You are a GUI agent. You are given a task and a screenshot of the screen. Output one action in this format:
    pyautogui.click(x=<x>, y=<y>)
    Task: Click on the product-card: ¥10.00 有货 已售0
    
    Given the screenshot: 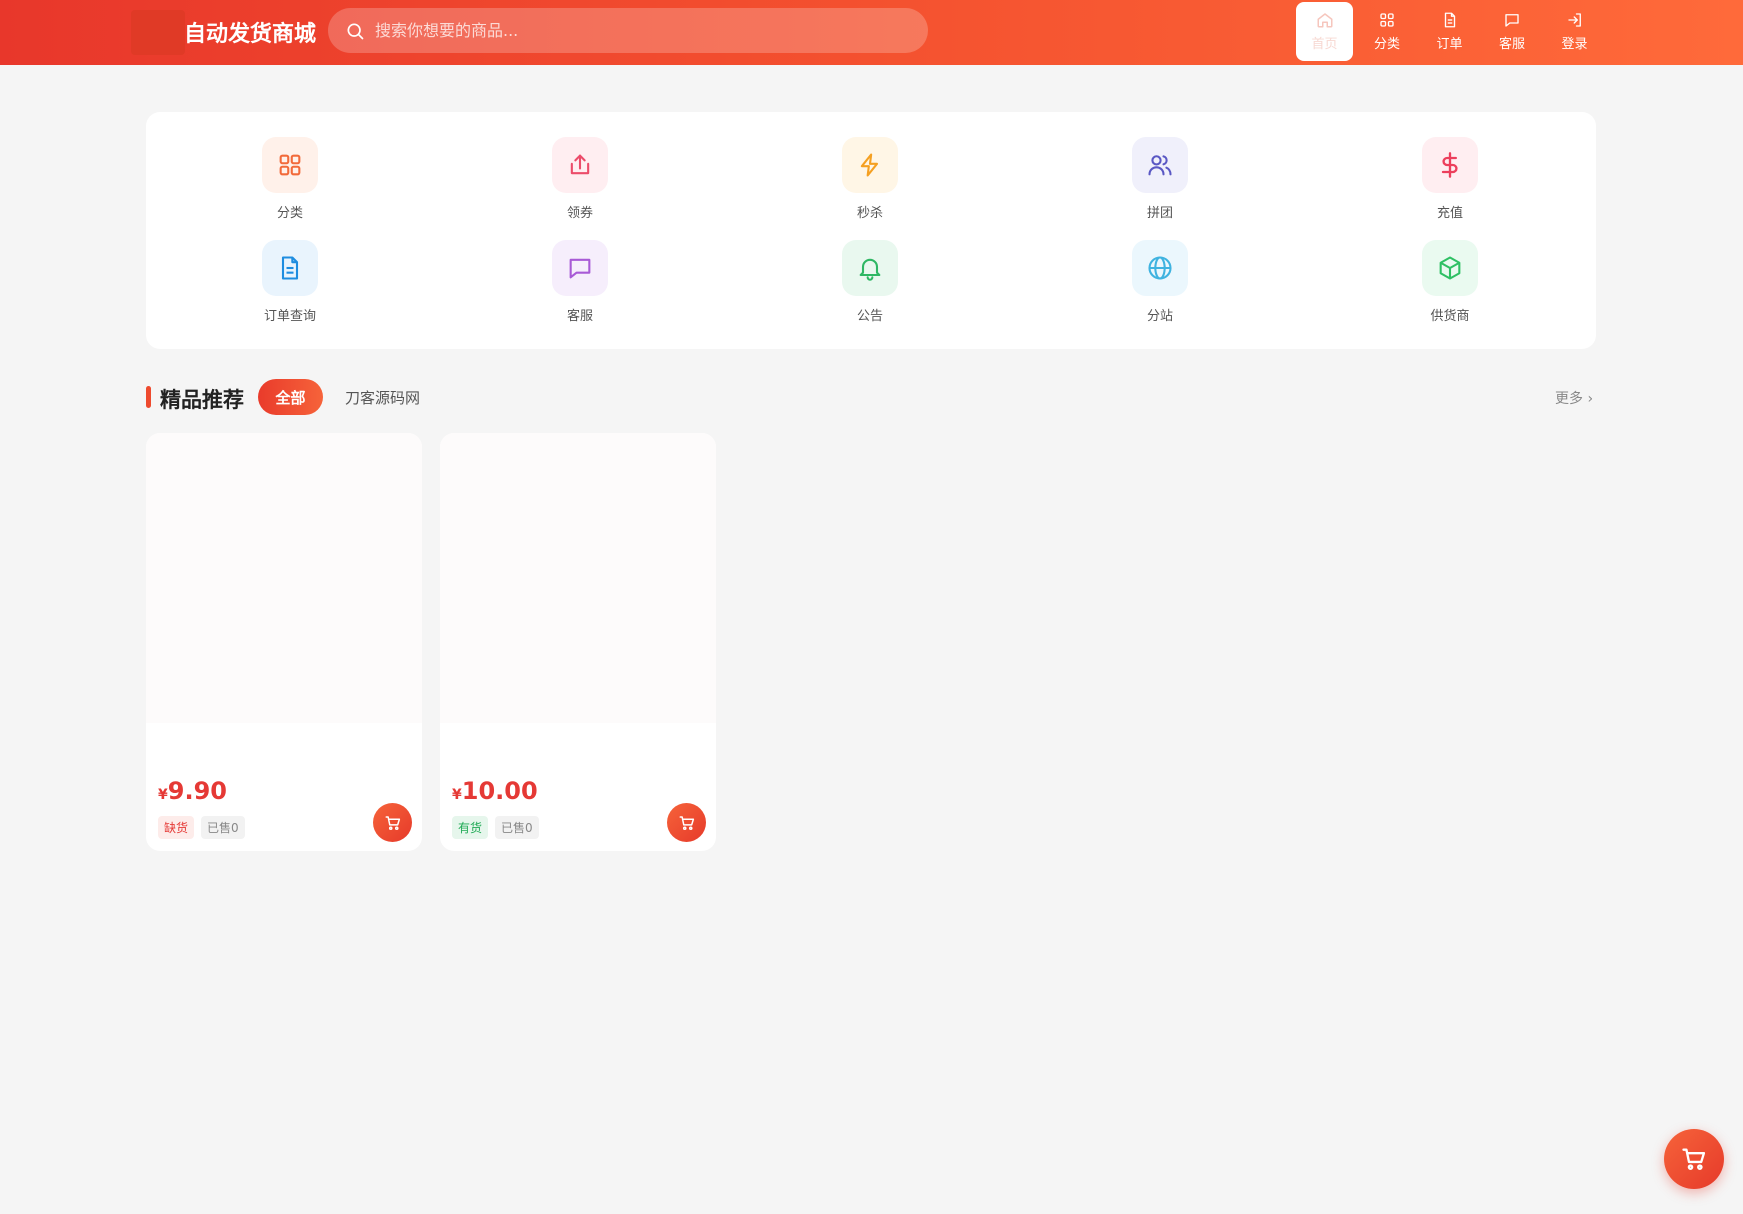 What is the action you would take?
    pyautogui.click(x=578, y=642)
    